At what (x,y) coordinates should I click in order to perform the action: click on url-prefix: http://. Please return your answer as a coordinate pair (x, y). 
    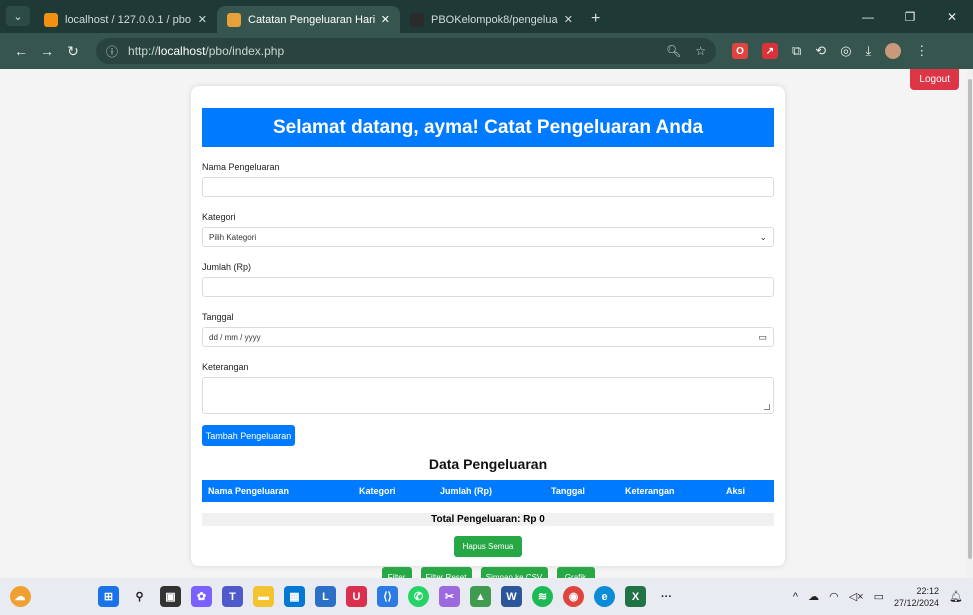
    Looking at the image, I should click on (143, 51).